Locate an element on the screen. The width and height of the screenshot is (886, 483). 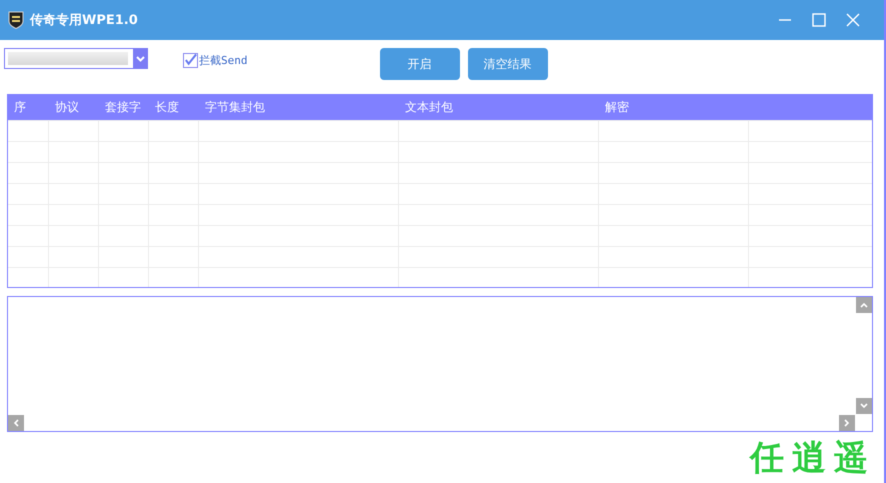
shield-logo-icon is located at coordinates (16, 20).